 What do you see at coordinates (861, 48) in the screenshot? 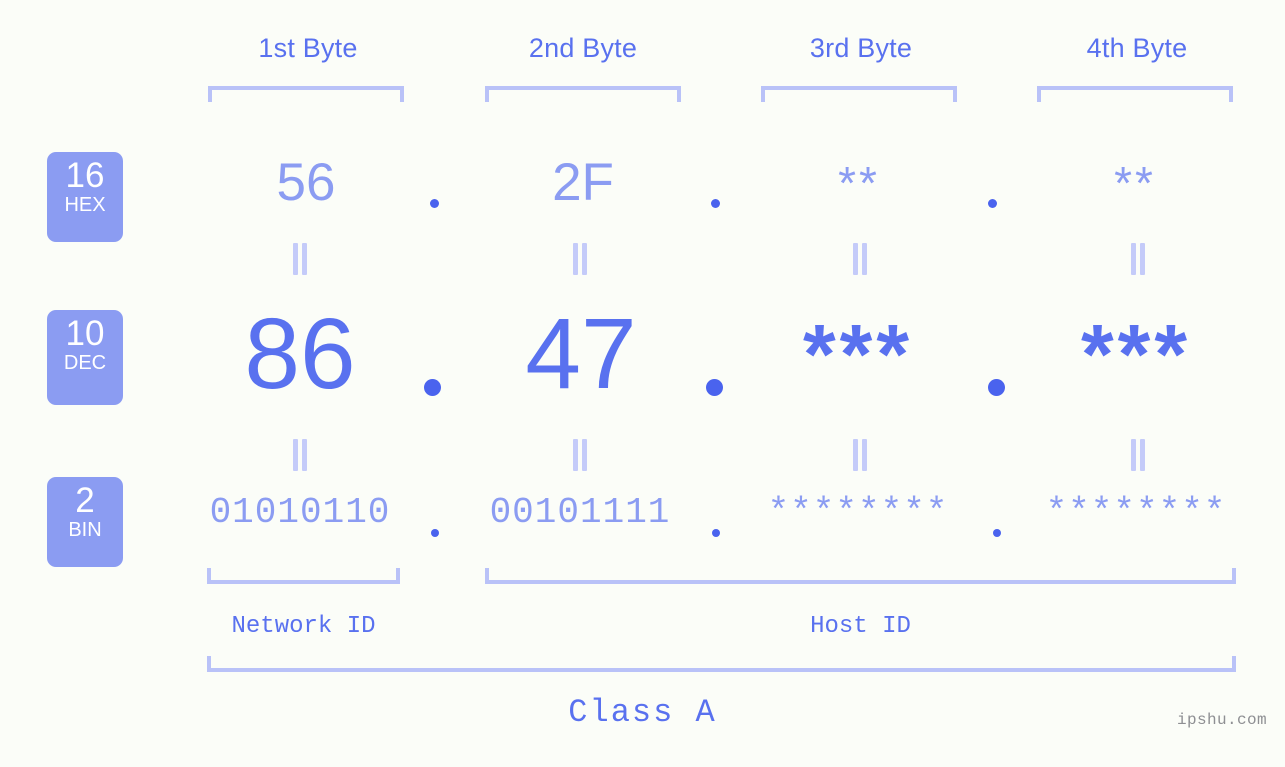
I see `byte-header-3: 3rd Byte` at bounding box center [861, 48].